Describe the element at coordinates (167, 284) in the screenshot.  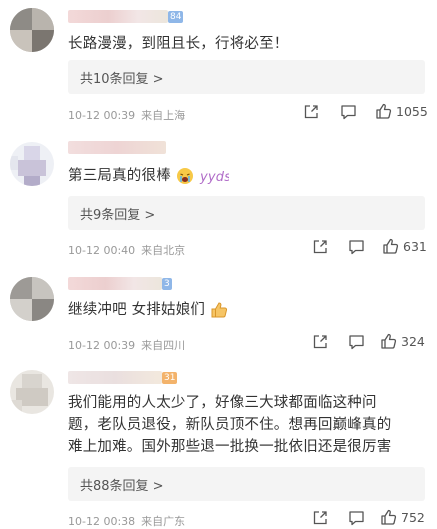
I see `user-level-badge: 3` at that location.